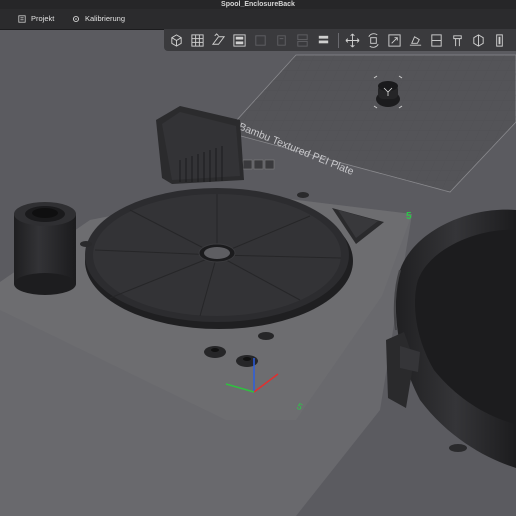  I want to click on orient-button, so click(218, 40).